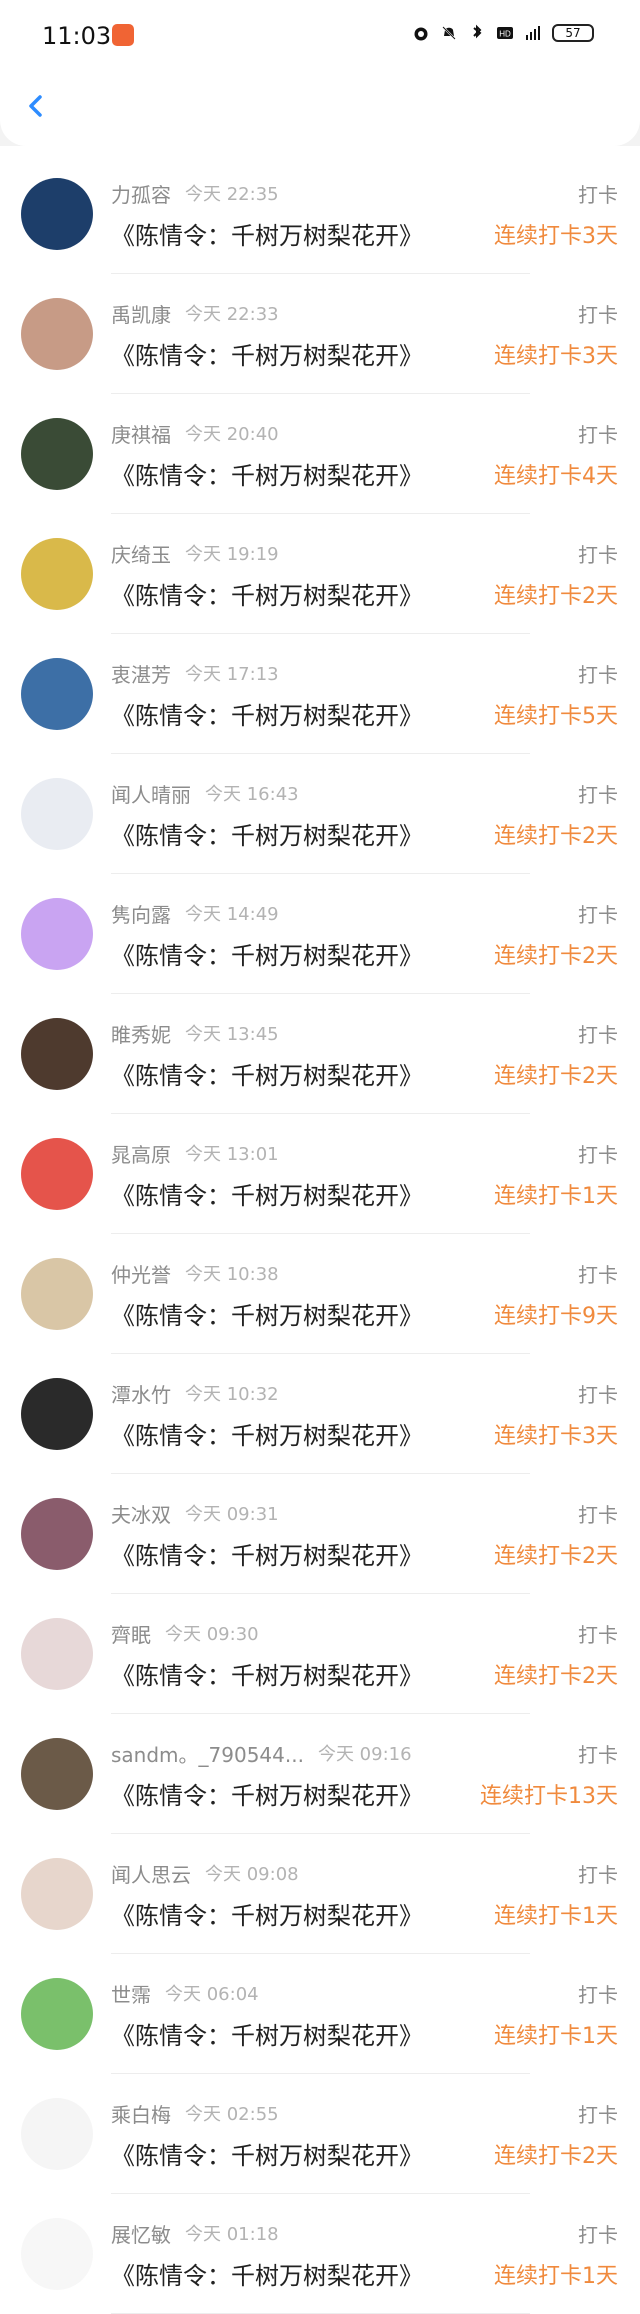  I want to click on user-name: 晁高原, so click(141, 1153).